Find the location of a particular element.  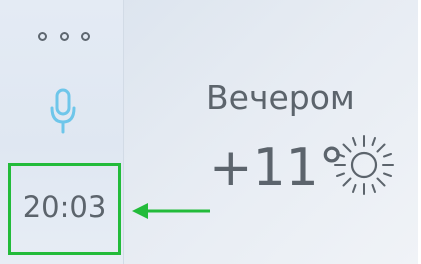

clock-time: 20:03 is located at coordinates (64, 207).